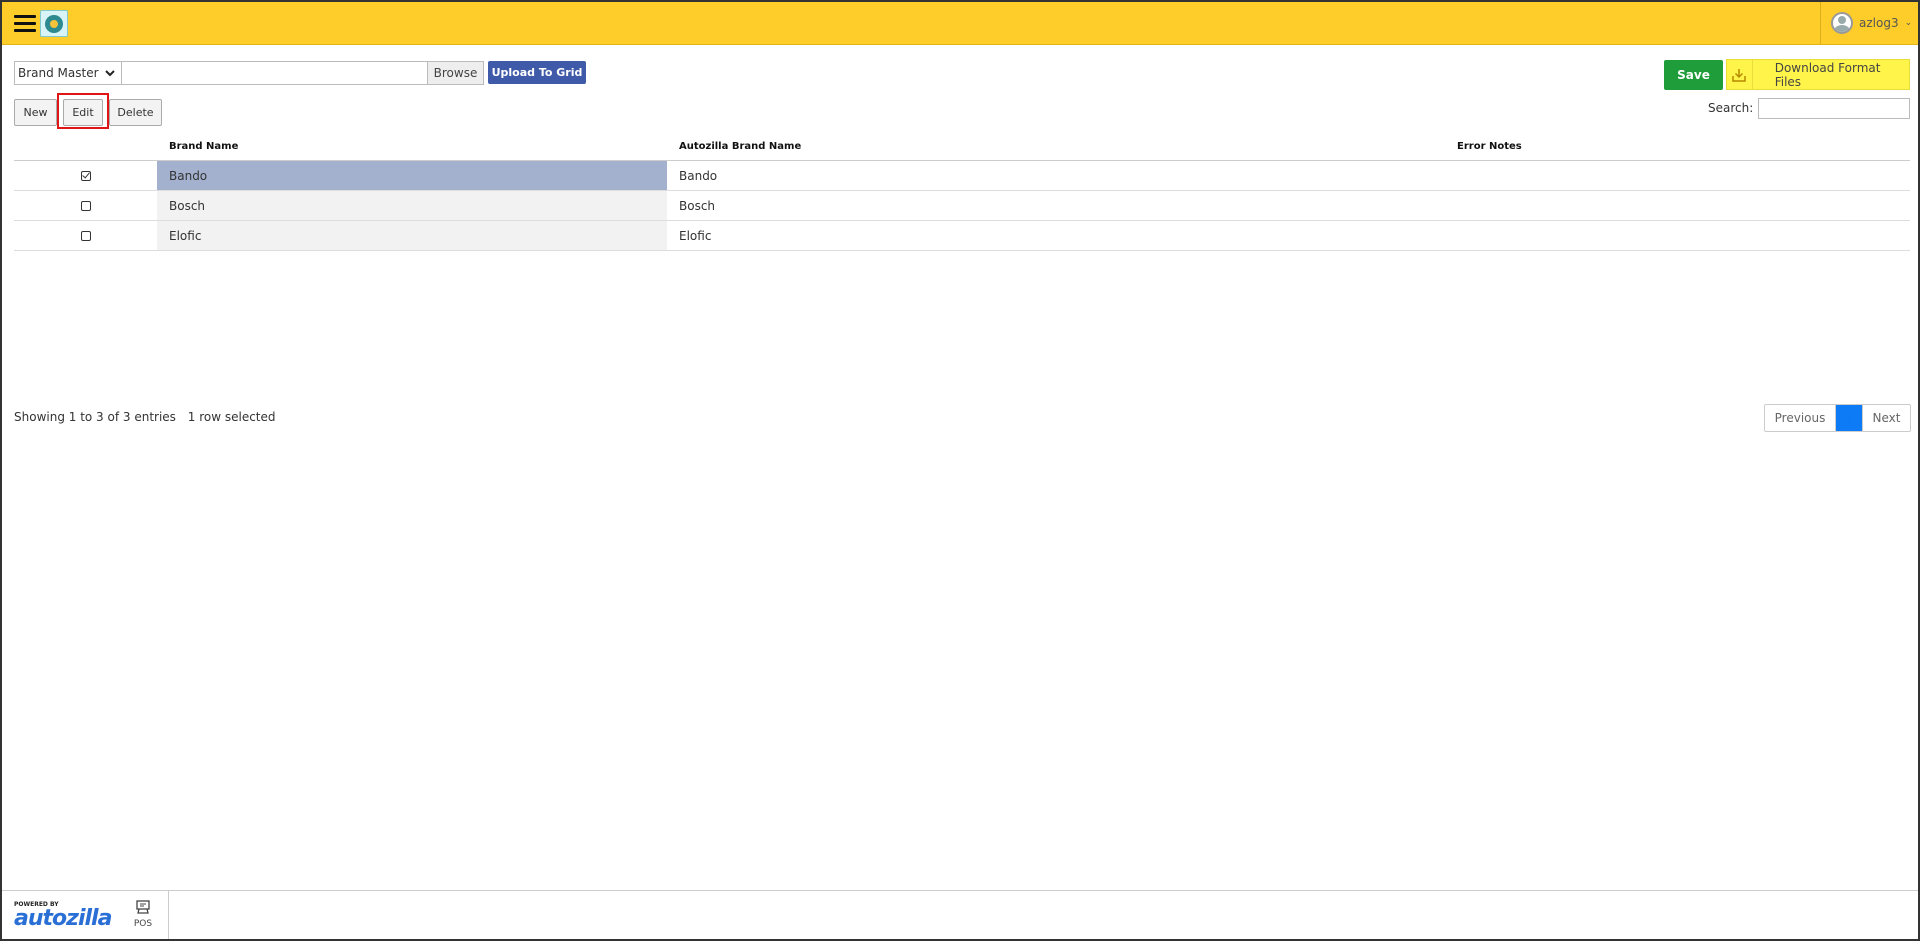 Image resolution: width=1920 pixels, height=941 pixels. Describe the element at coordinates (412, 146) in the screenshot. I see `header-brand-name: Brand Name` at that location.